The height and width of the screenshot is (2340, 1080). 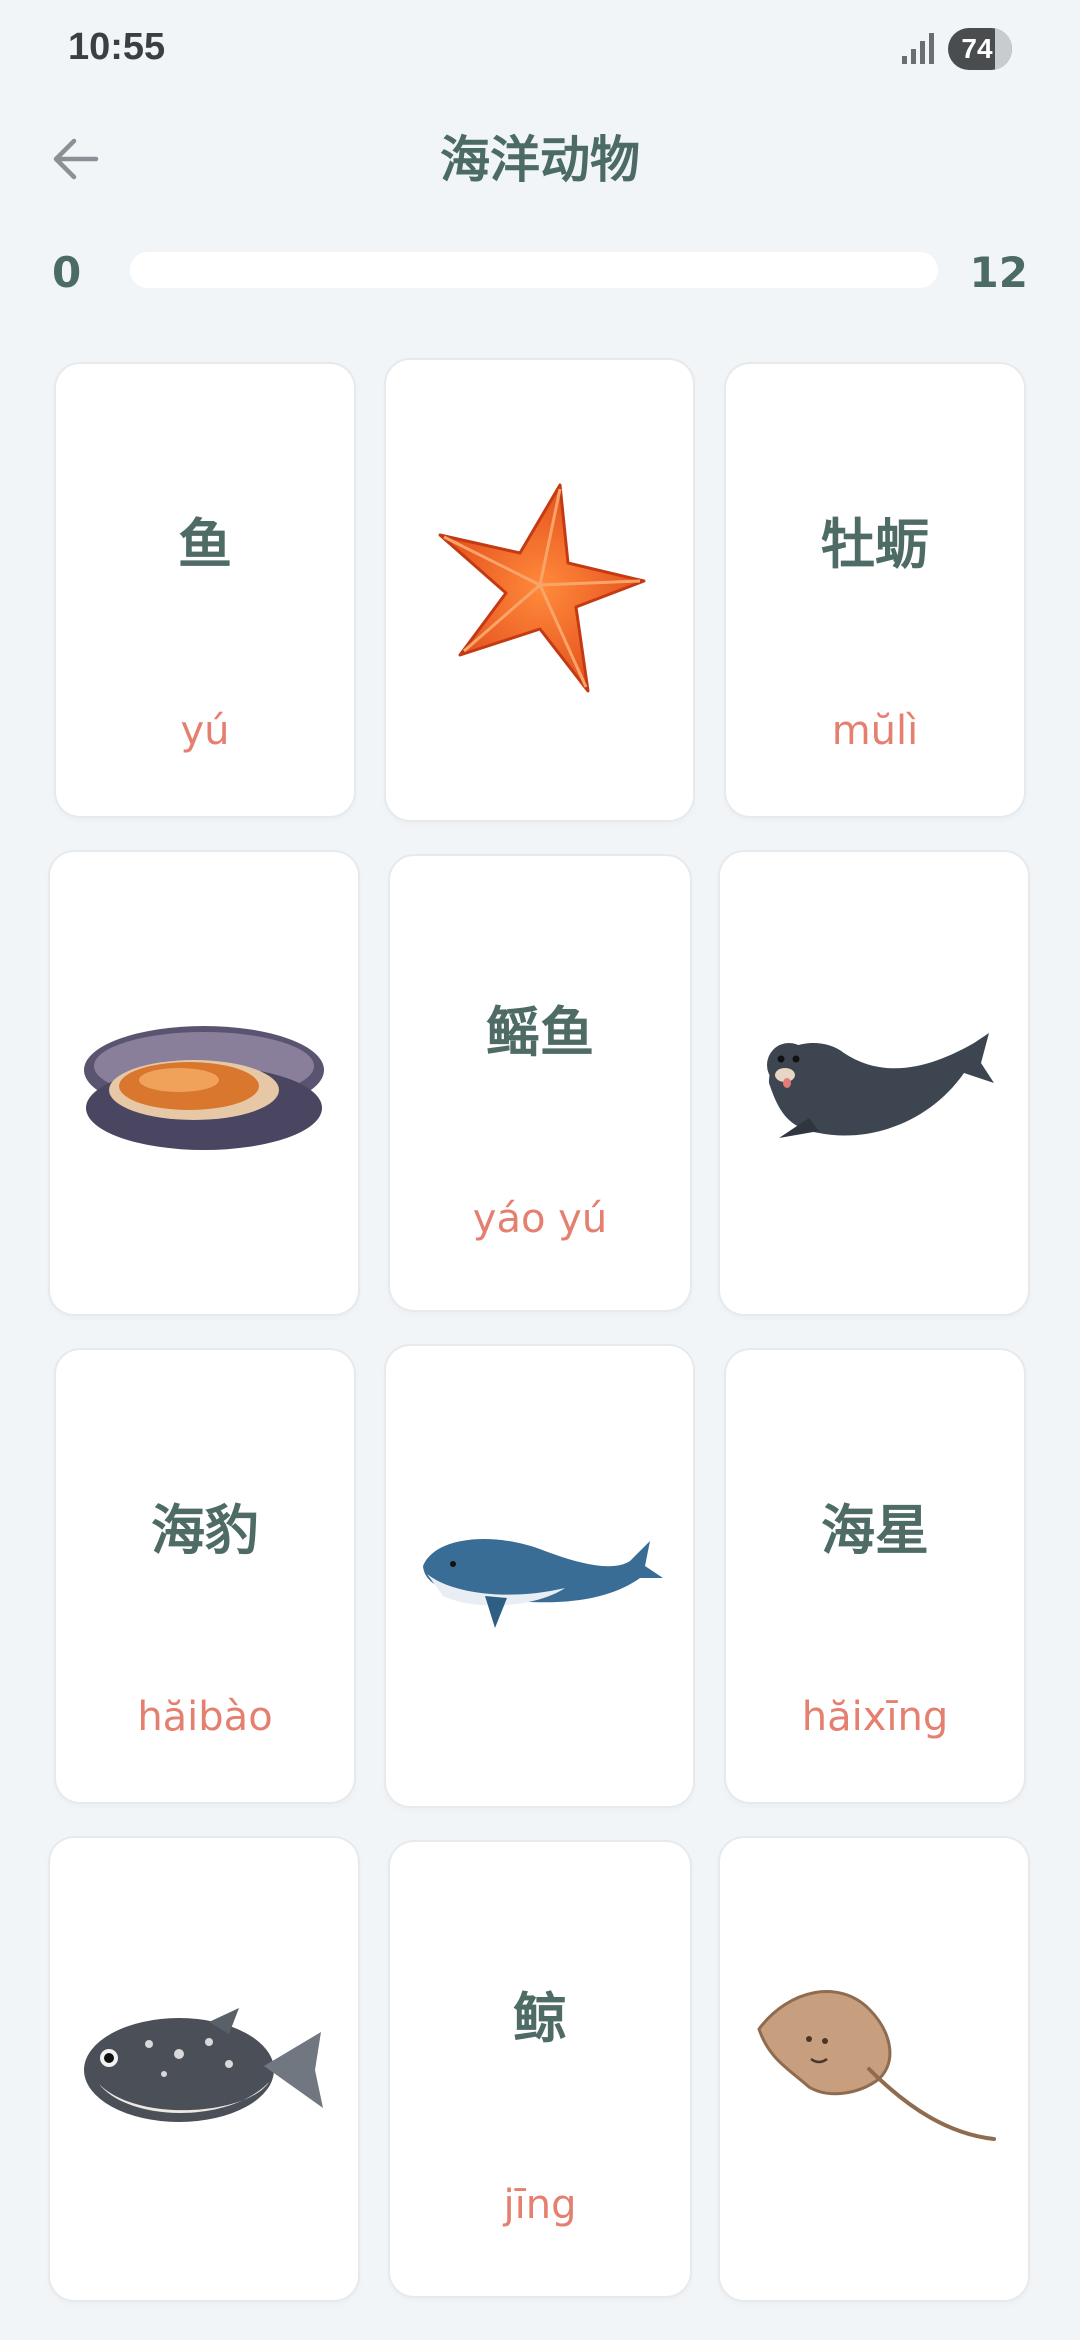 What do you see at coordinates (540, 2018) in the screenshot?
I see `card-word-text: 鲸` at bounding box center [540, 2018].